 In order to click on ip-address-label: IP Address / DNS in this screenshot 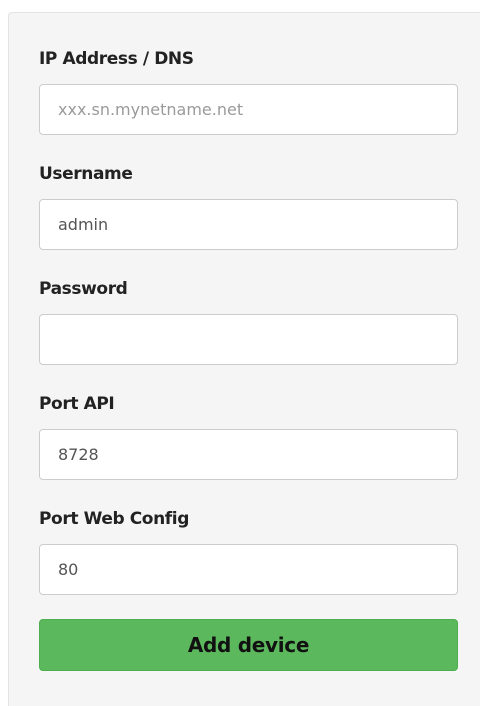, I will do `click(116, 59)`.